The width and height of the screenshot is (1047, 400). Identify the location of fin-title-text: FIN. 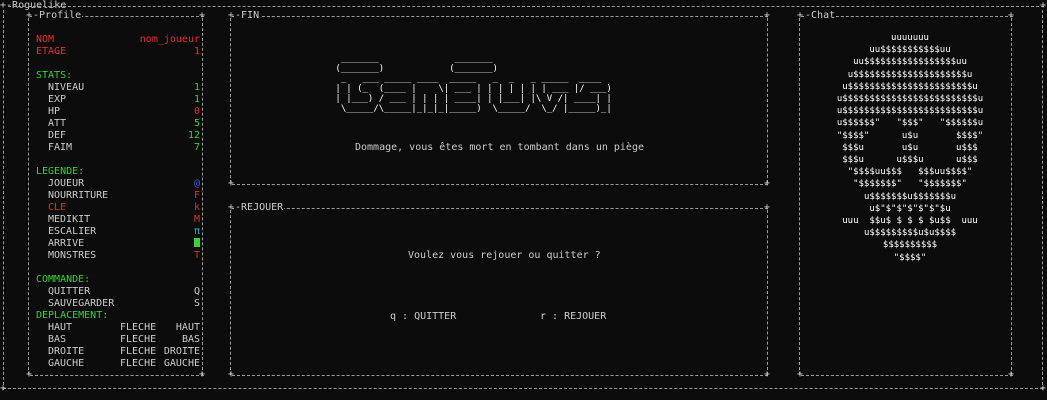
(250, 15).